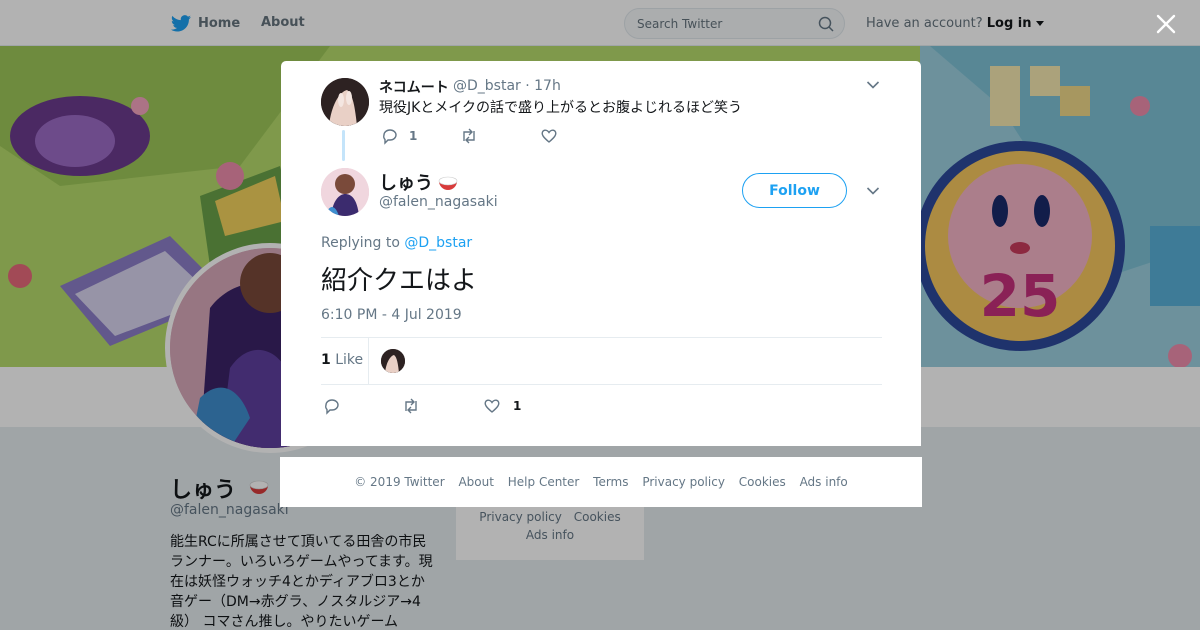  What do you see at coordinates (610, 482) in the screenshot?
I see `footer-terms: Terms` at bounding box center [610, 482].